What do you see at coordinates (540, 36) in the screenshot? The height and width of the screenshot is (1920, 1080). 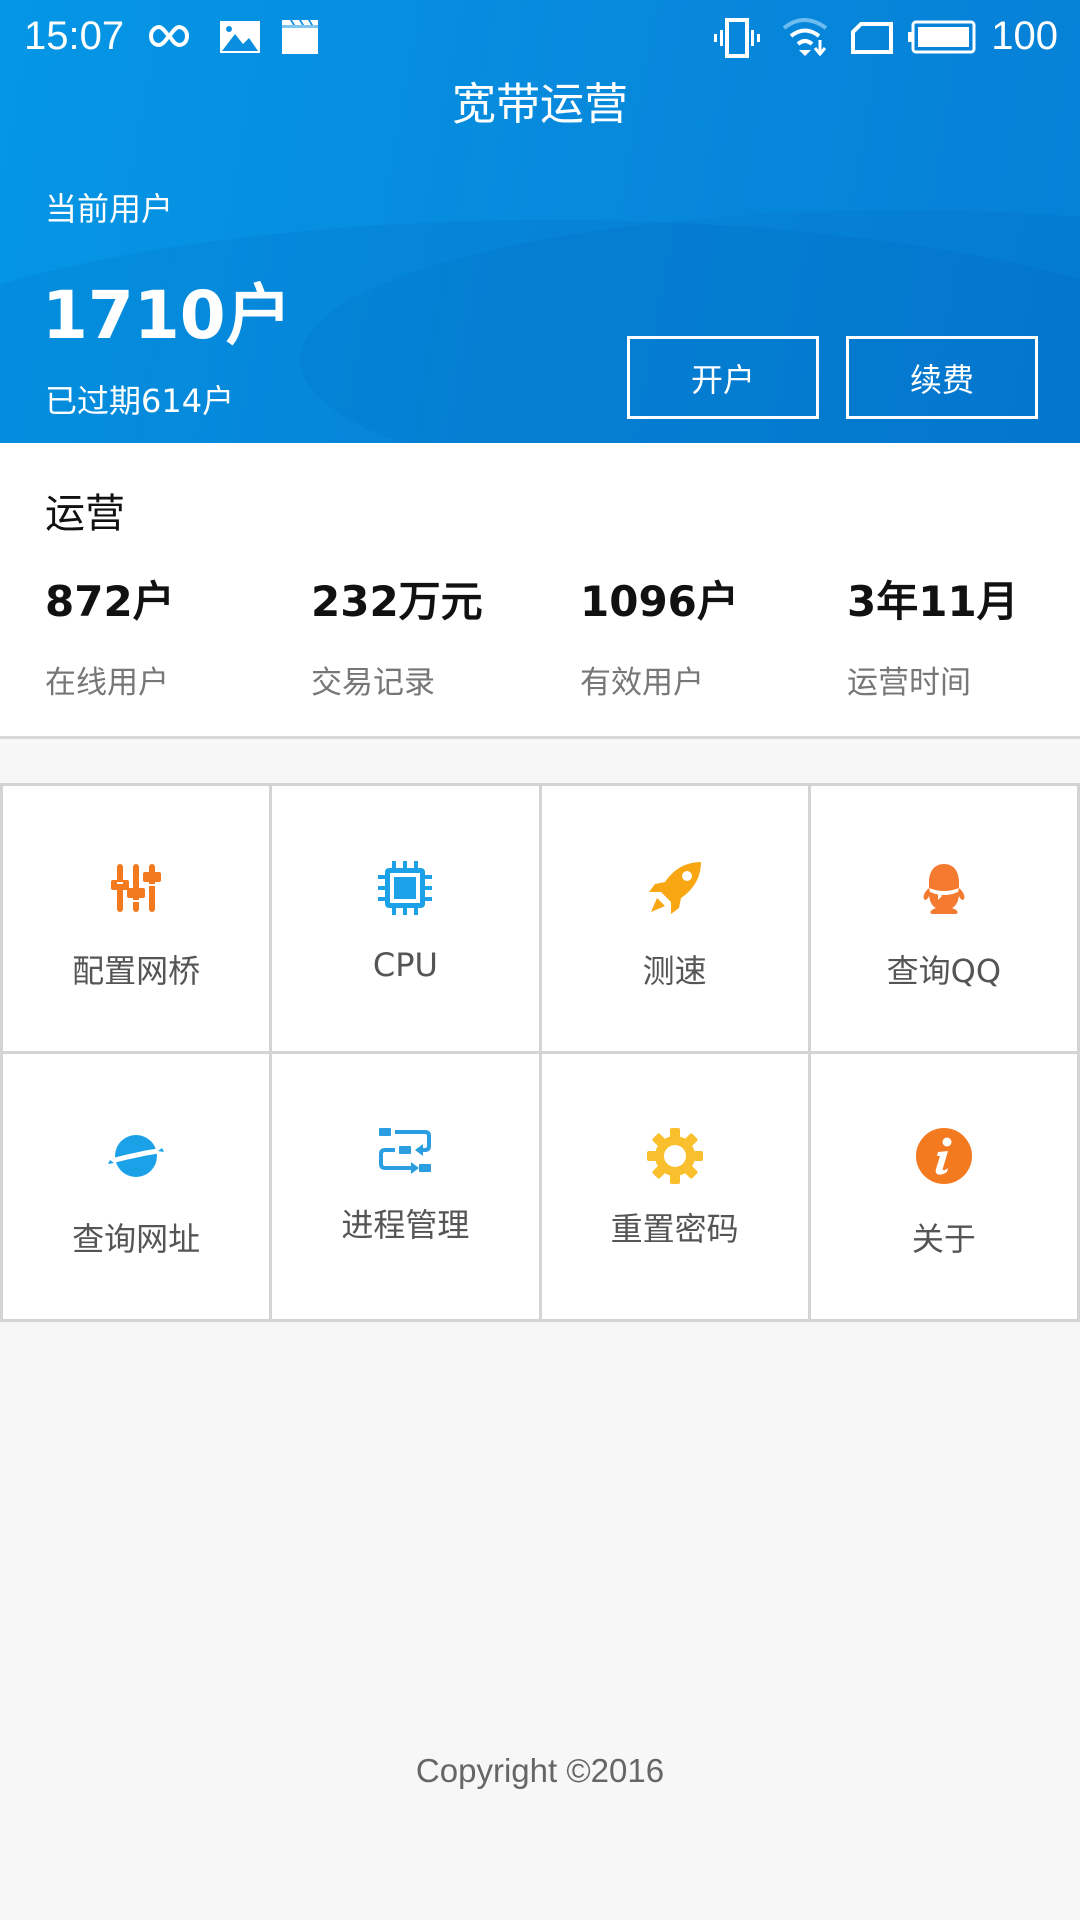 I see `status-bar: 15:07 100` at bounding box center [540, 36].